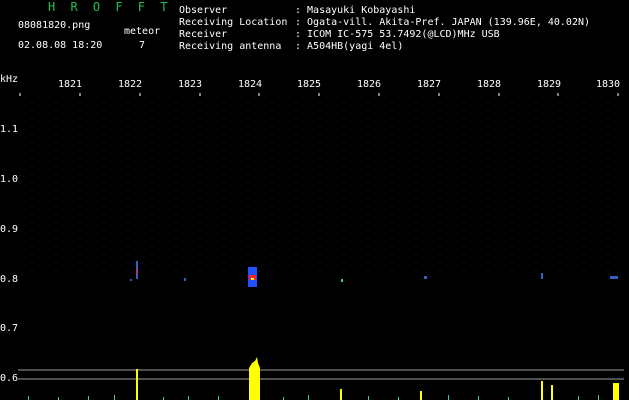 The image size is (629, 400). I want to click on x-tick-1830: 1830, so click(608, 84).